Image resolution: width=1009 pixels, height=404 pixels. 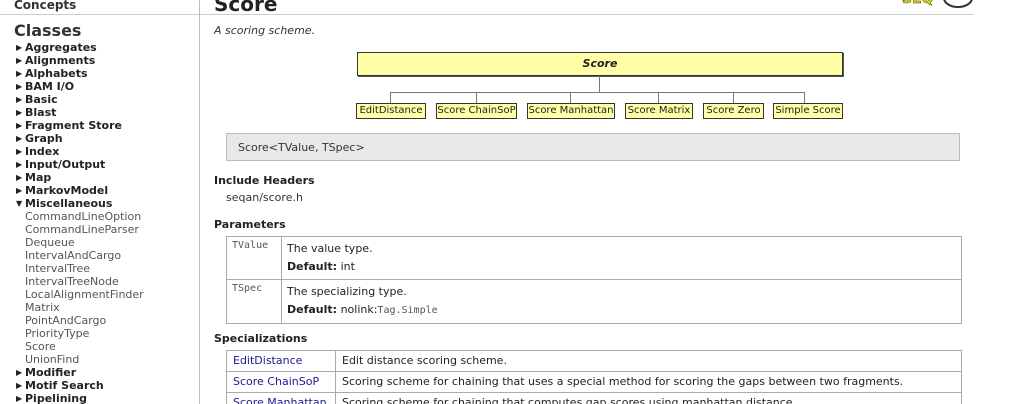 I want to click on sidebar-item-label: Dequeue, so click(x=50, y=242).